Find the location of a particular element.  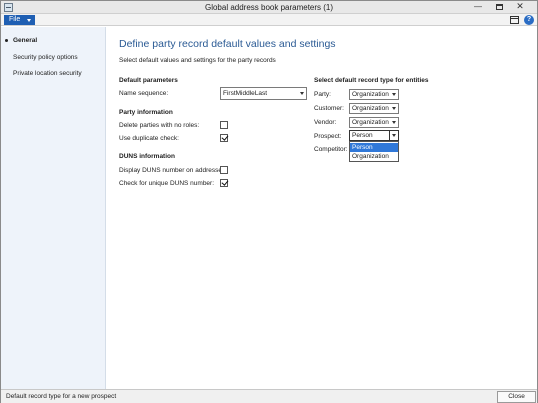

vendor-type-select: Organization is located at coordinates (374, 122).